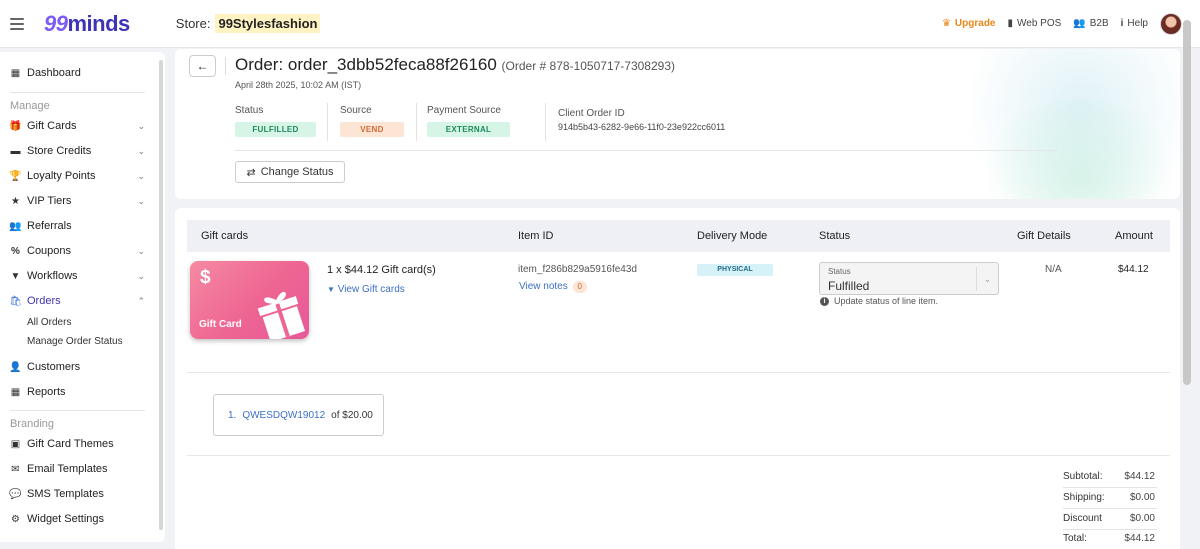  Describe the element at coordinates (464, 110) in the screenshot. I see `payment-source-label: Payment Source` at that location.